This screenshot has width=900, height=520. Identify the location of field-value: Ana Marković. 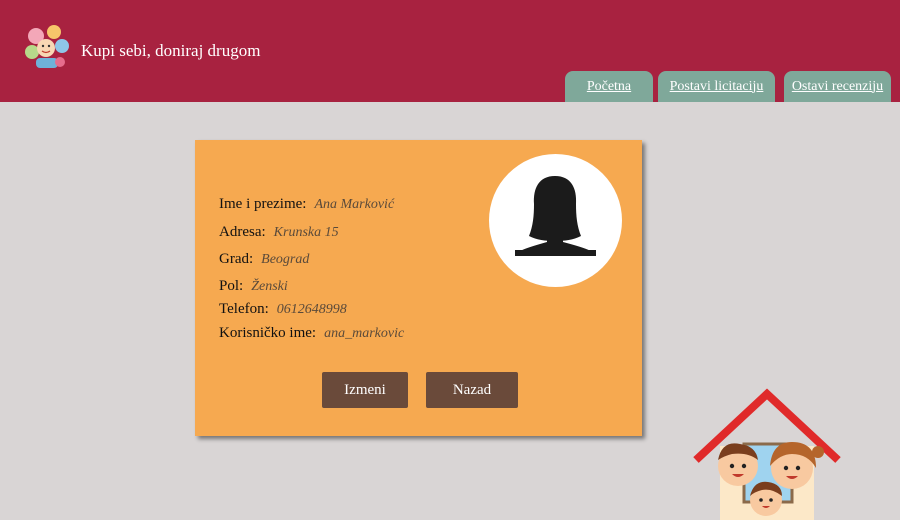
(354, 204).